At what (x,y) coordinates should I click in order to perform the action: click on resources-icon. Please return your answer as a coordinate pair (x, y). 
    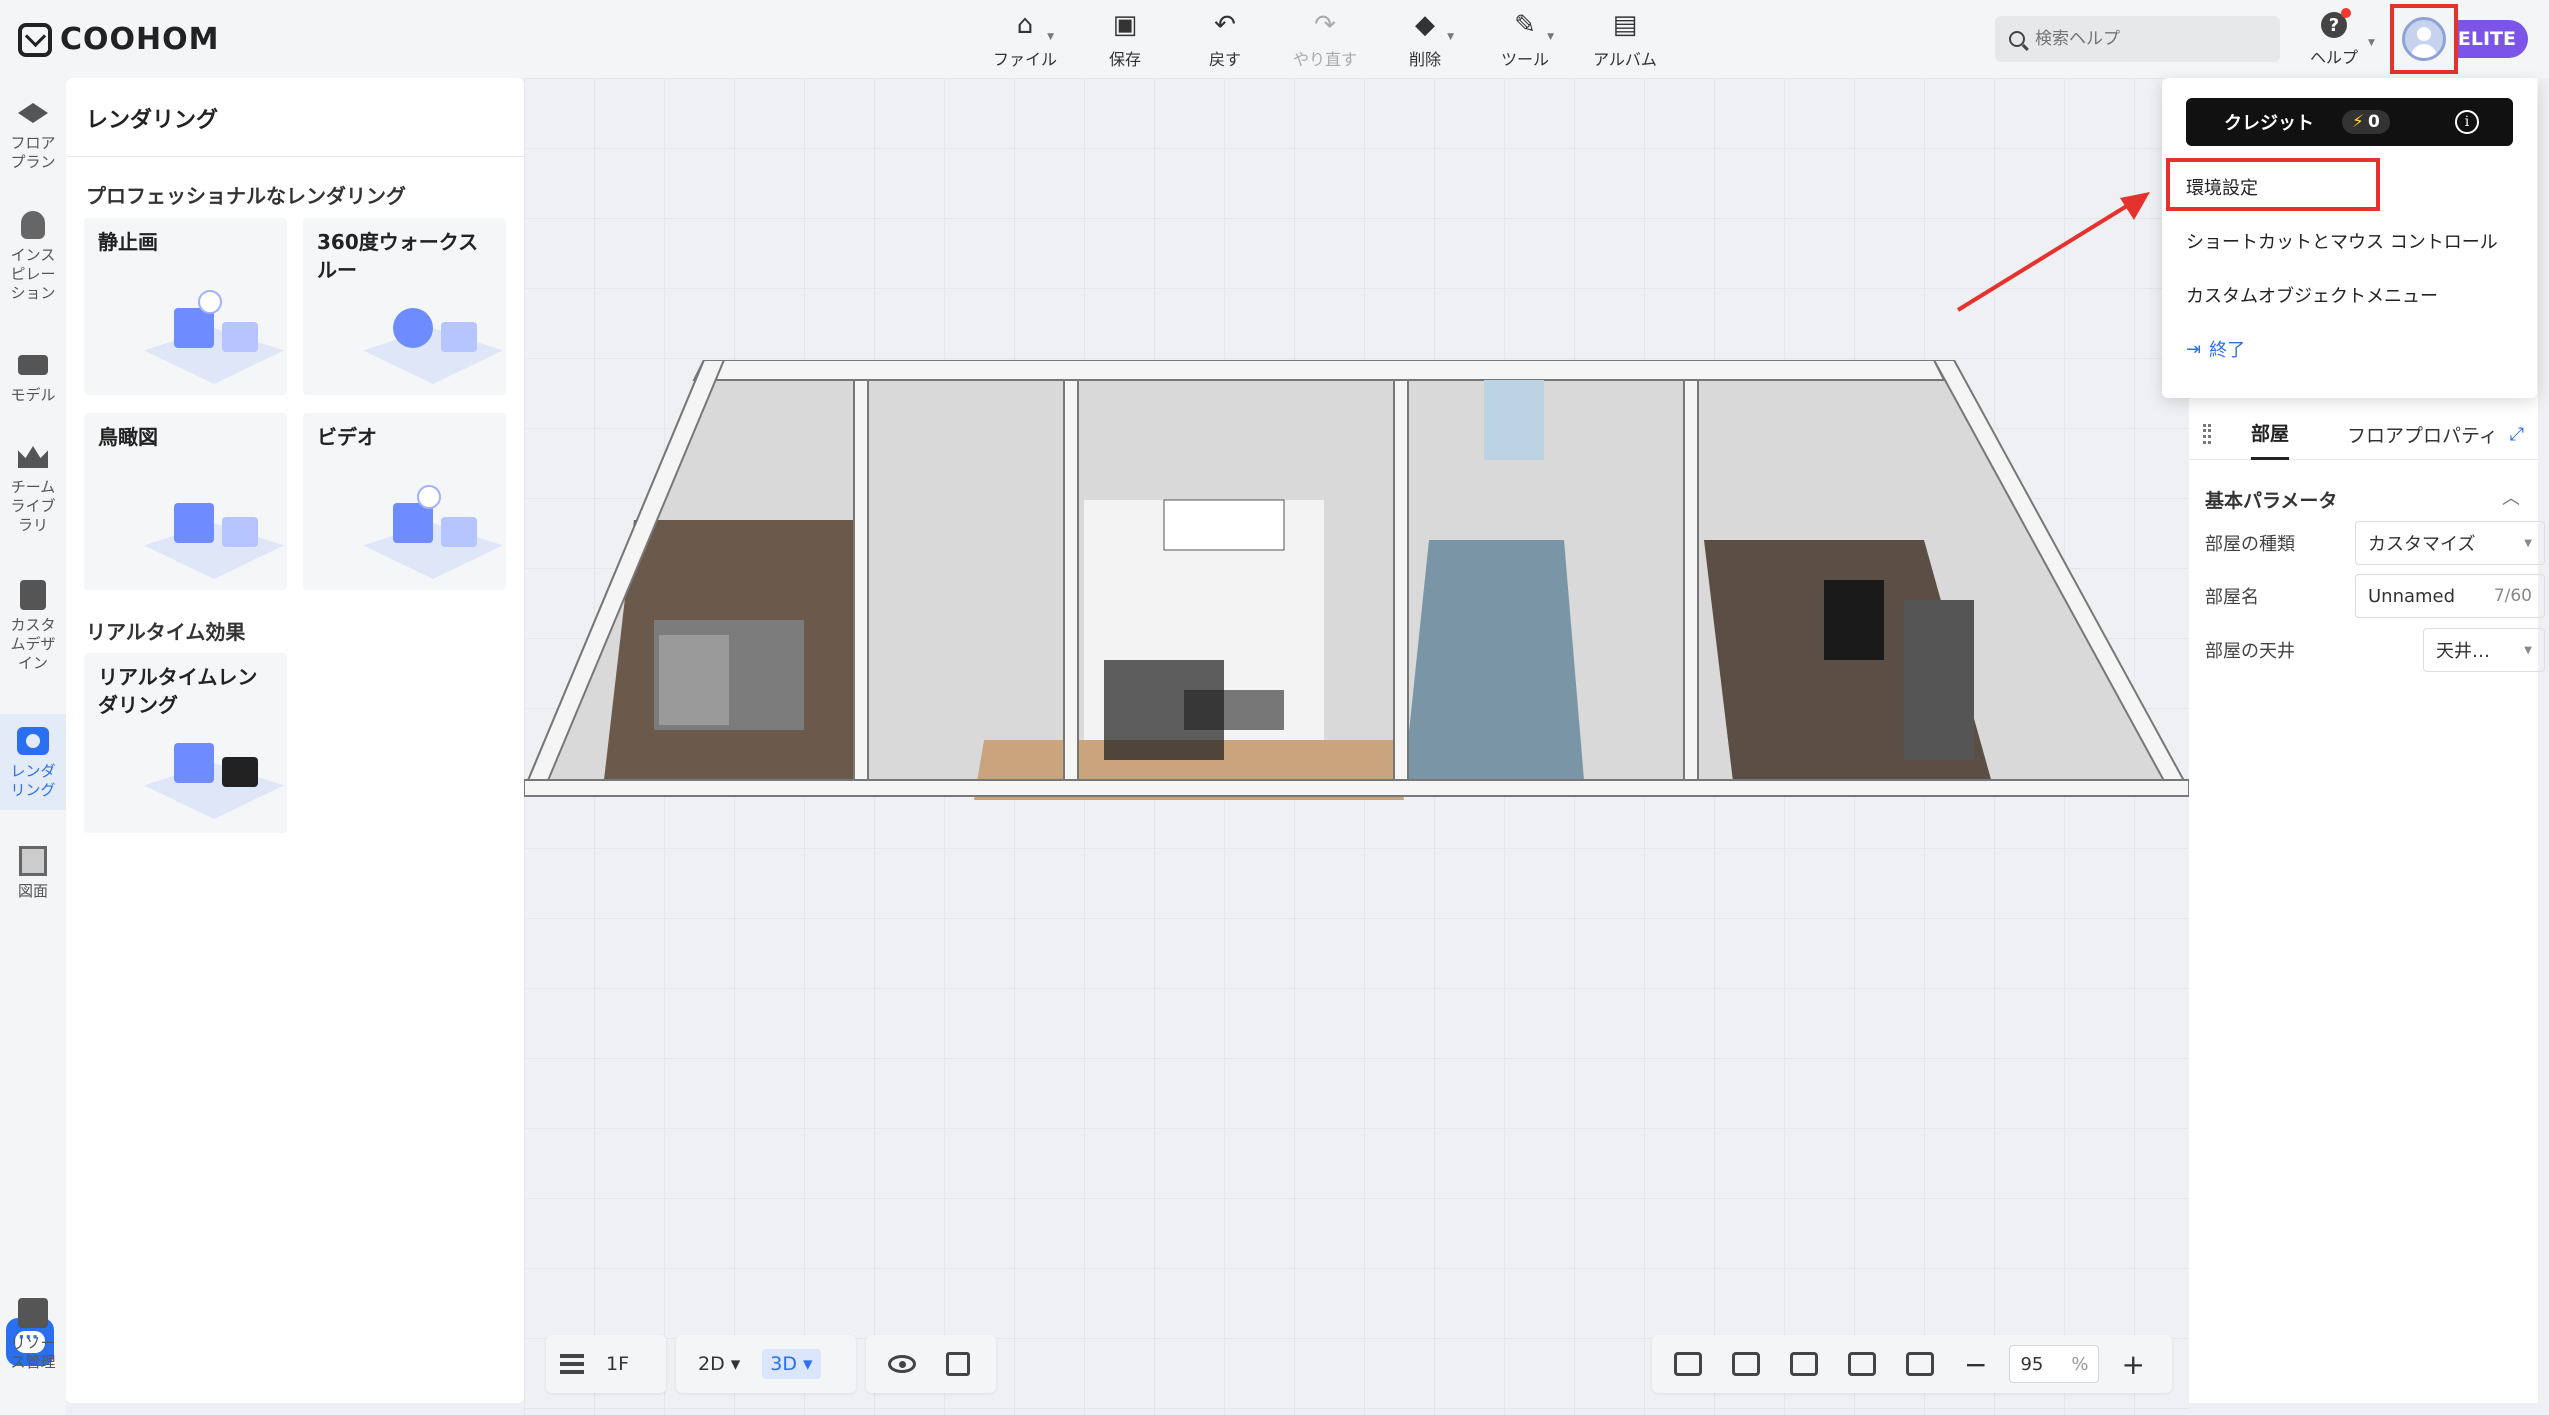
    Looking at the image, I should click on (33, 1313).